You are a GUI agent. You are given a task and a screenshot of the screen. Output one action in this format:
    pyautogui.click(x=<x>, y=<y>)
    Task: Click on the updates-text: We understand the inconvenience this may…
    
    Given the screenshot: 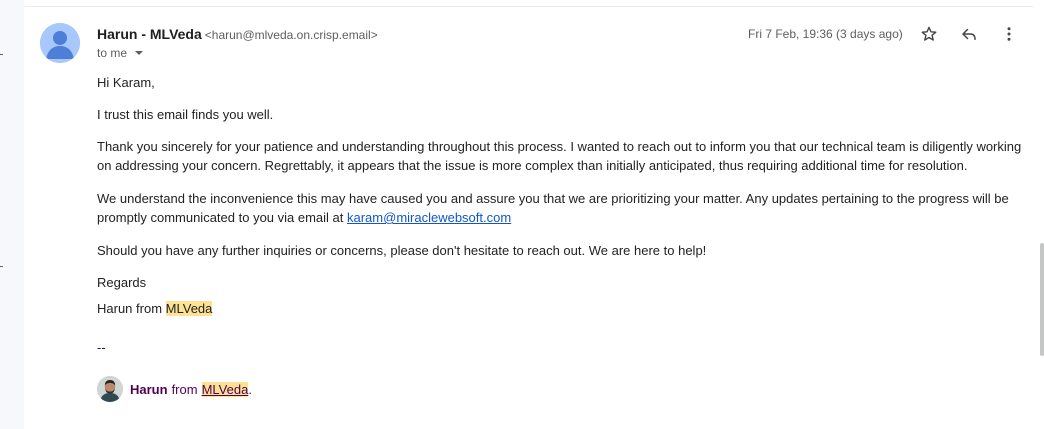 What is the action you would take?
    pyautogui.click(x=553, y=208)
    